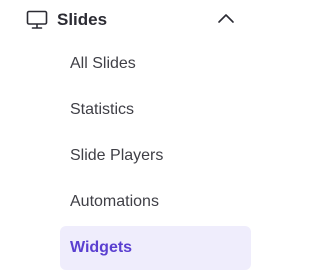 Image resolution: width=320 pixels, height=275 pixels. What do you see at coordinates (102, 109) in the screenshot?
I see `sub-item-label: Statistics` at bounding box center [102, 109].